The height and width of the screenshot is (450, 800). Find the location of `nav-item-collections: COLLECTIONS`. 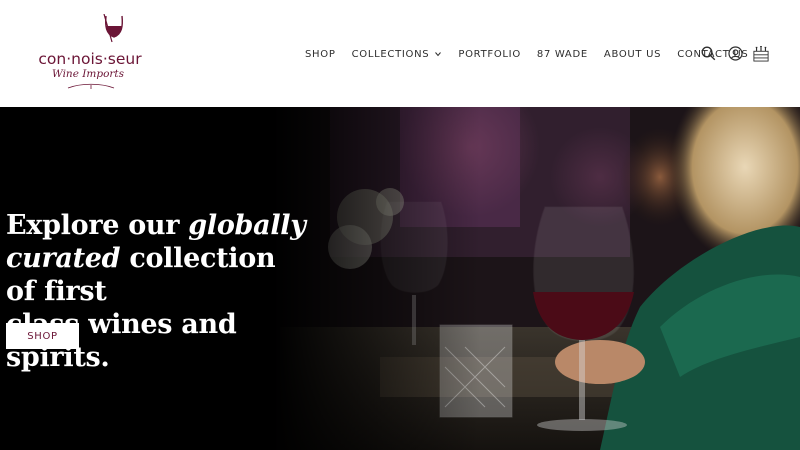

nav-item-collections: COLLECTIONS is located at coordinates (397, 54).